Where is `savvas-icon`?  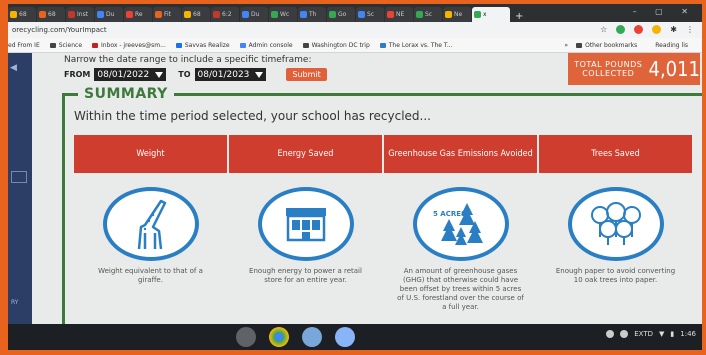
savvas-icon is located at coordinates (178, 45).